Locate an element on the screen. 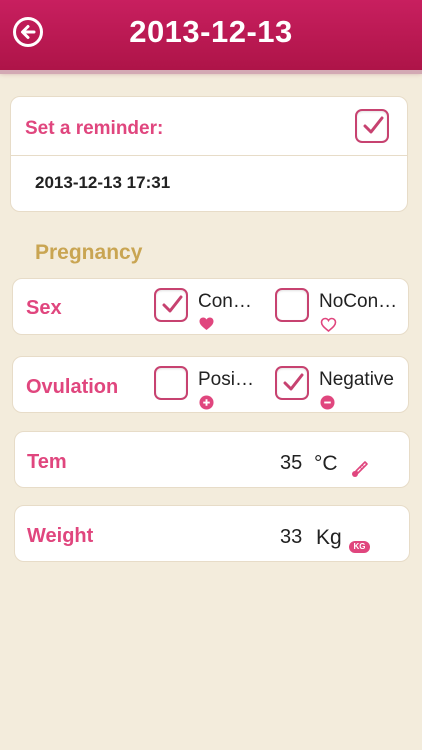 The image size is (422, 750). weight-card: Weight 33 Kg KG is located at coordinates (212, 533).